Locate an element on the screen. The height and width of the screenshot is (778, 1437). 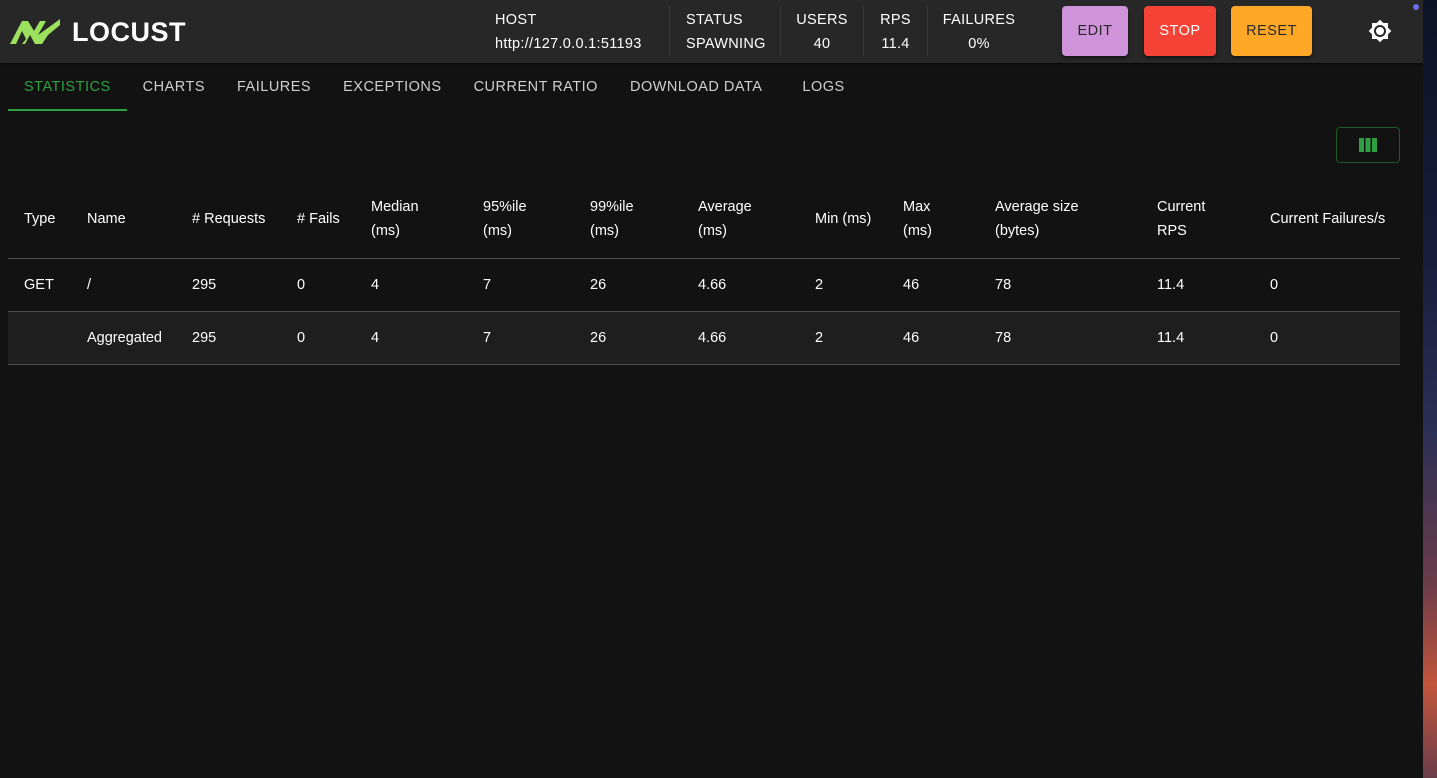
reset-button: RESET is located at coordinates (1271, 31).